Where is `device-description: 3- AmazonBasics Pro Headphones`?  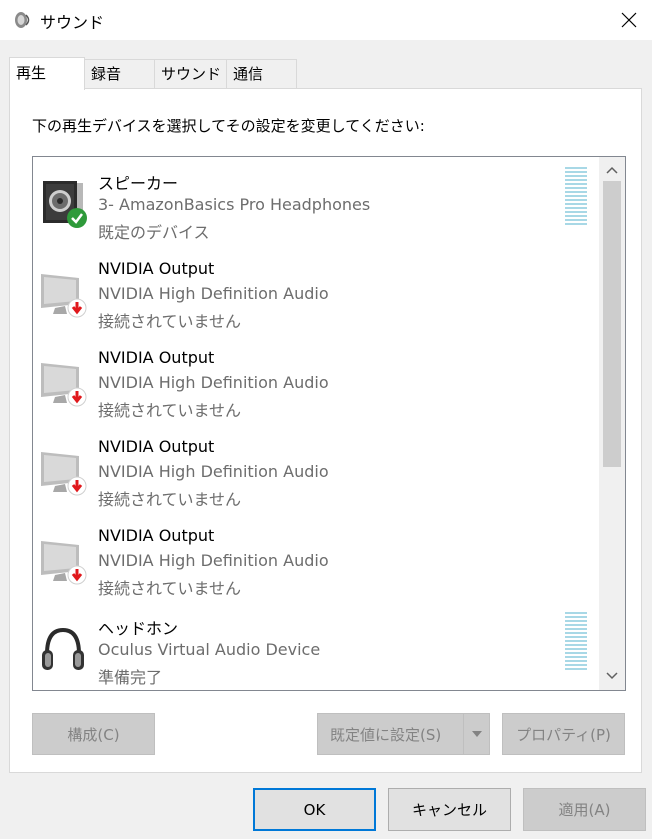 device-description: 3- AmazonBasics Pro Headphones is located at coordinates (234, 204).